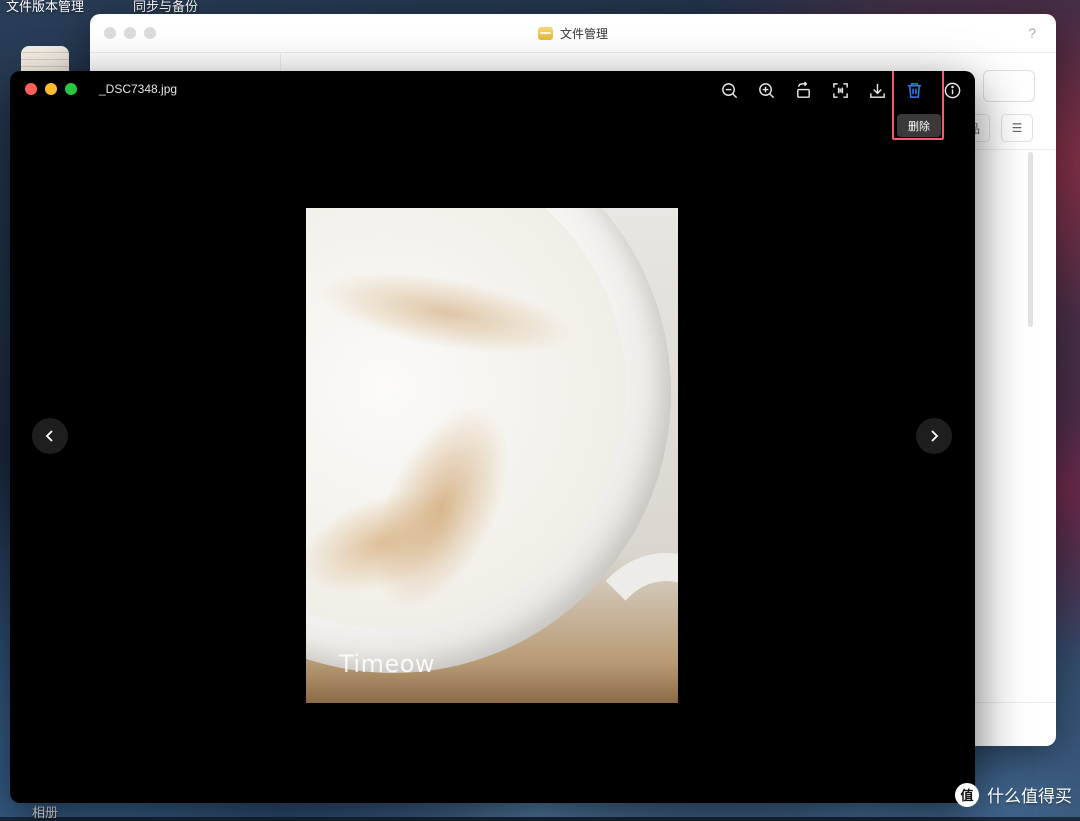  I want to click on desktop-label-file-version: 文件版本管理, so click(45, 7).